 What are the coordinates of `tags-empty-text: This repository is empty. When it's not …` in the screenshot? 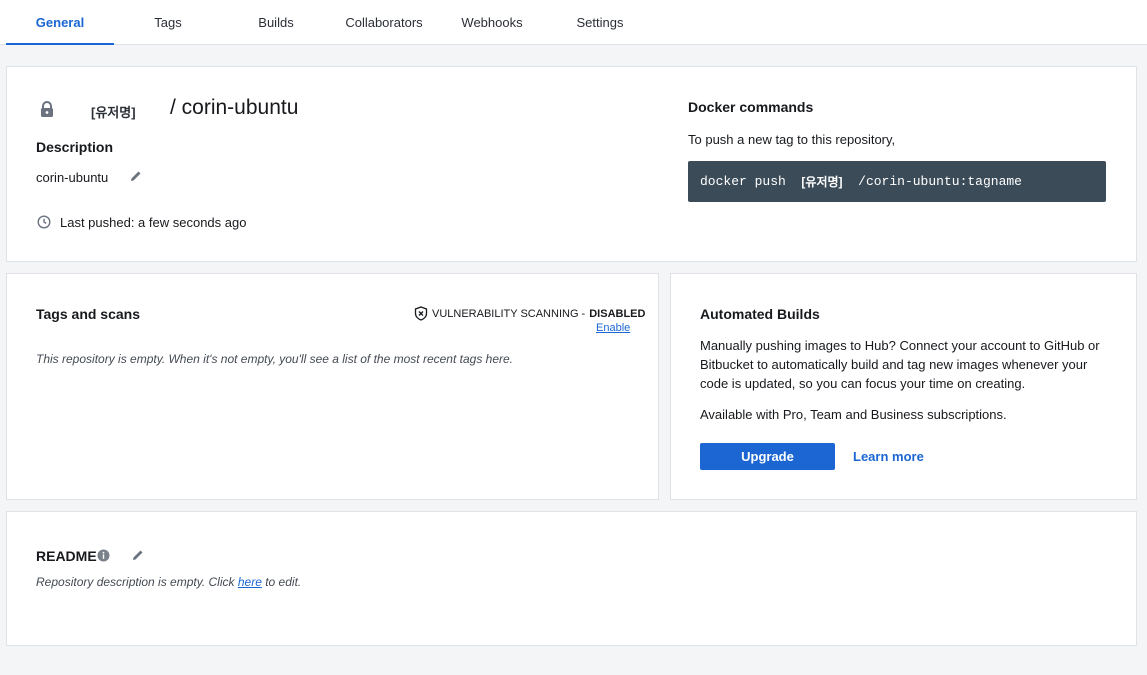 It's located at (274, 359).